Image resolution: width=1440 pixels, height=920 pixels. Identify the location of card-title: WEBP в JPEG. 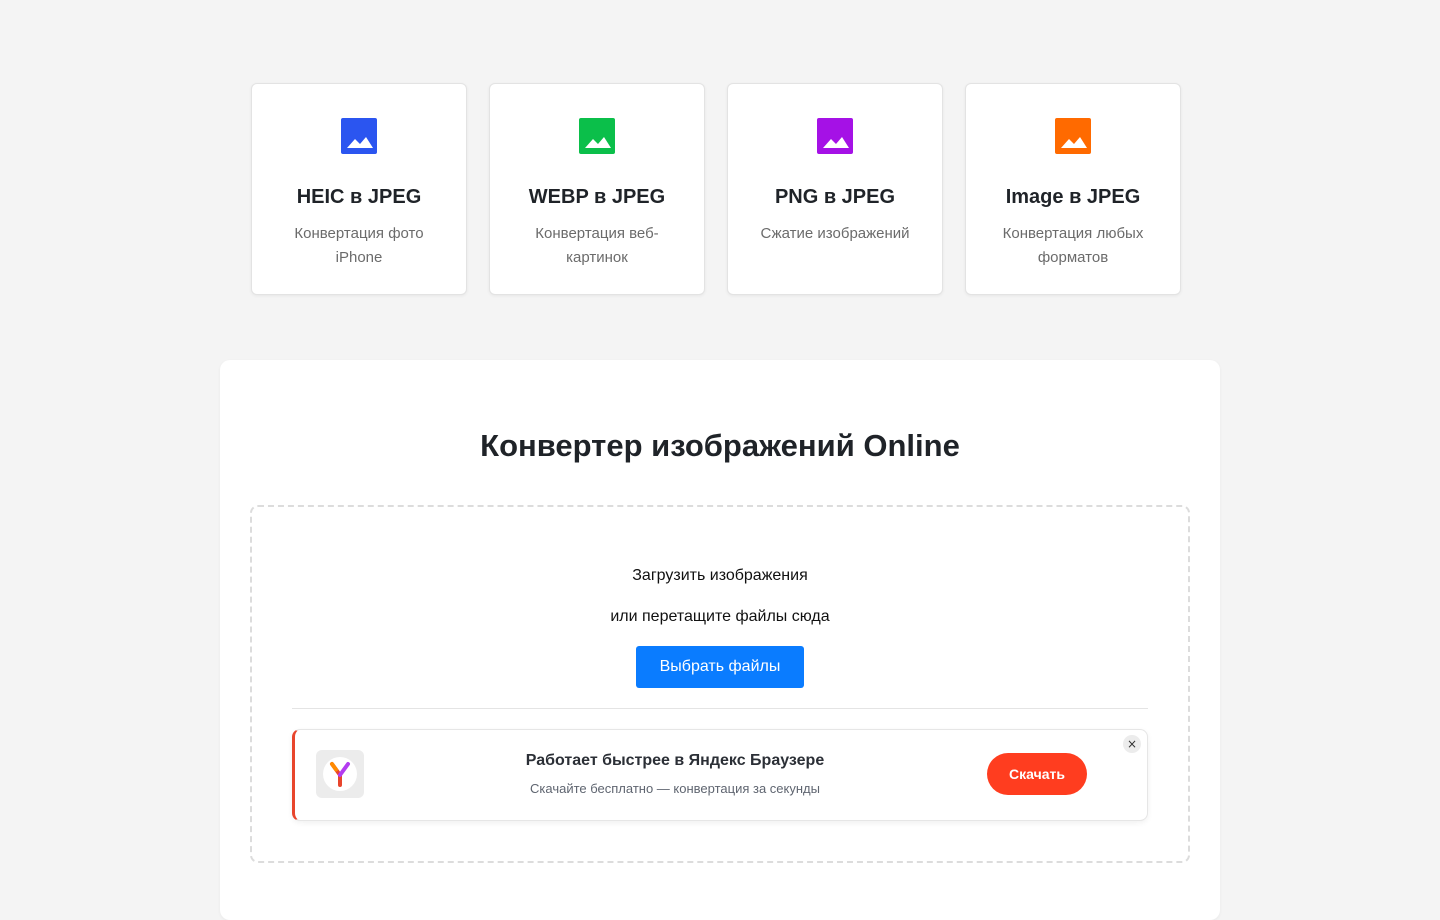
(597, 197).